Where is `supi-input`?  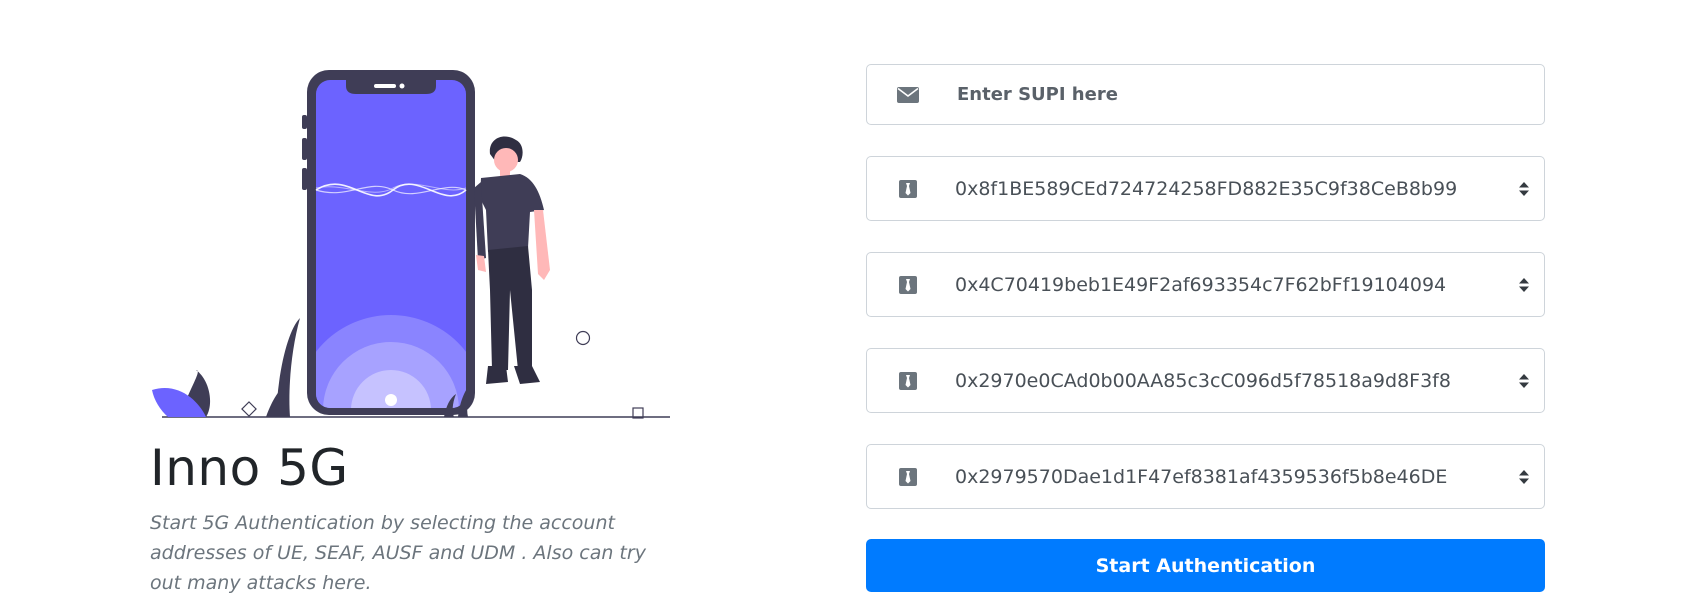 supi-input is located at coordinates (1205, 94).